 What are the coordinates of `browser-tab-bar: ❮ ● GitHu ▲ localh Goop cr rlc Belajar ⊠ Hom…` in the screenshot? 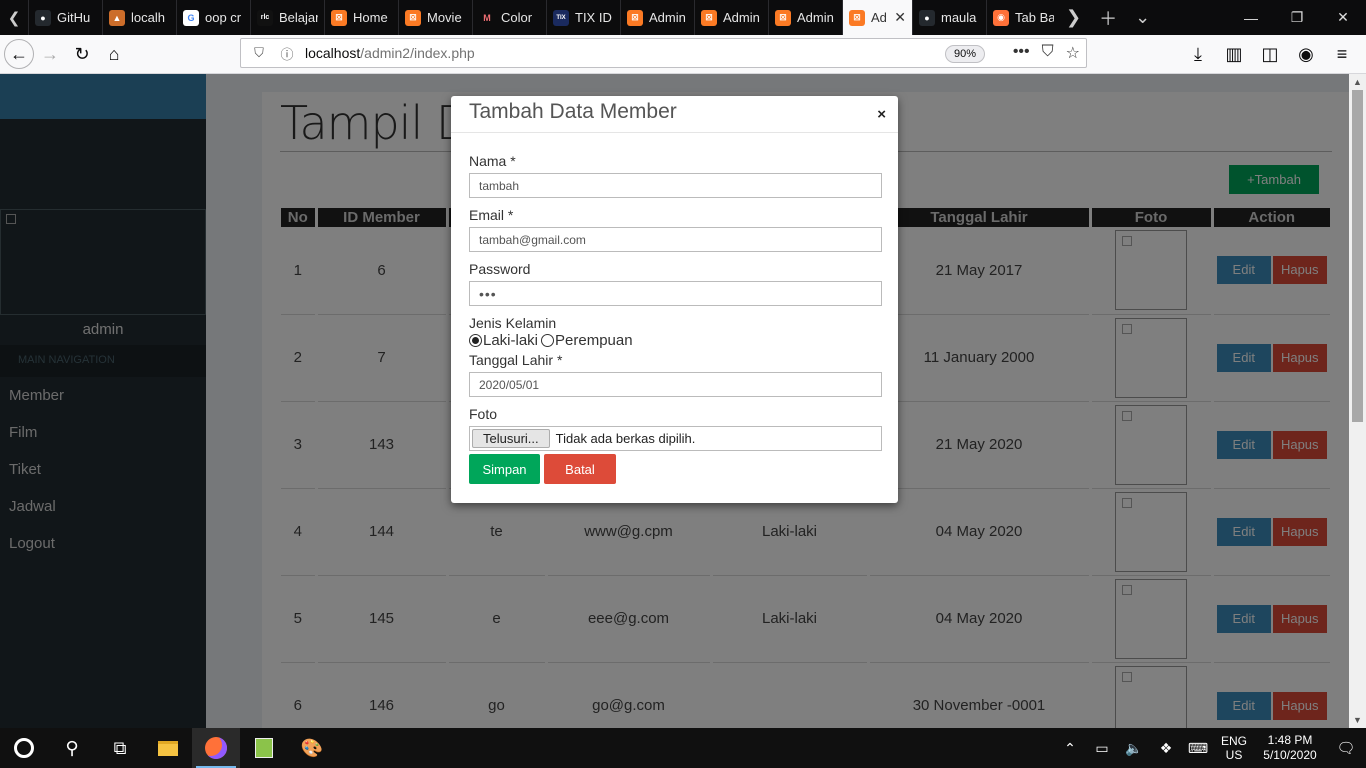 It's located at (683, 17).